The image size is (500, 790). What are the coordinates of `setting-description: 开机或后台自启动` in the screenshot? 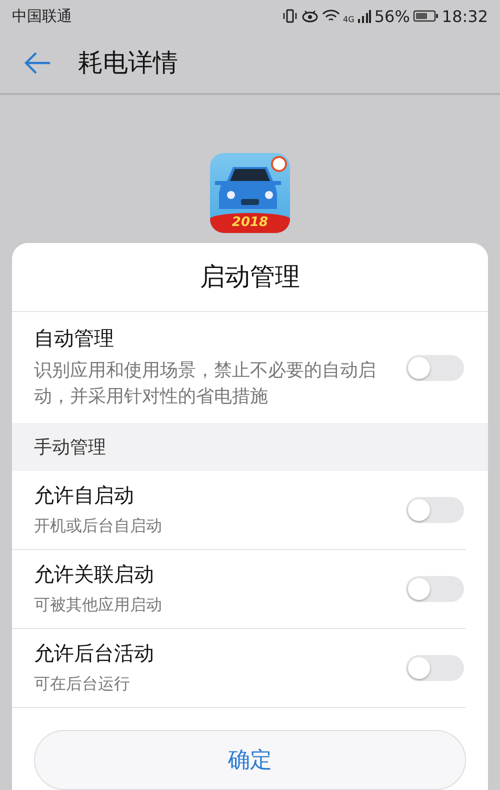 It's located at (98, 525).